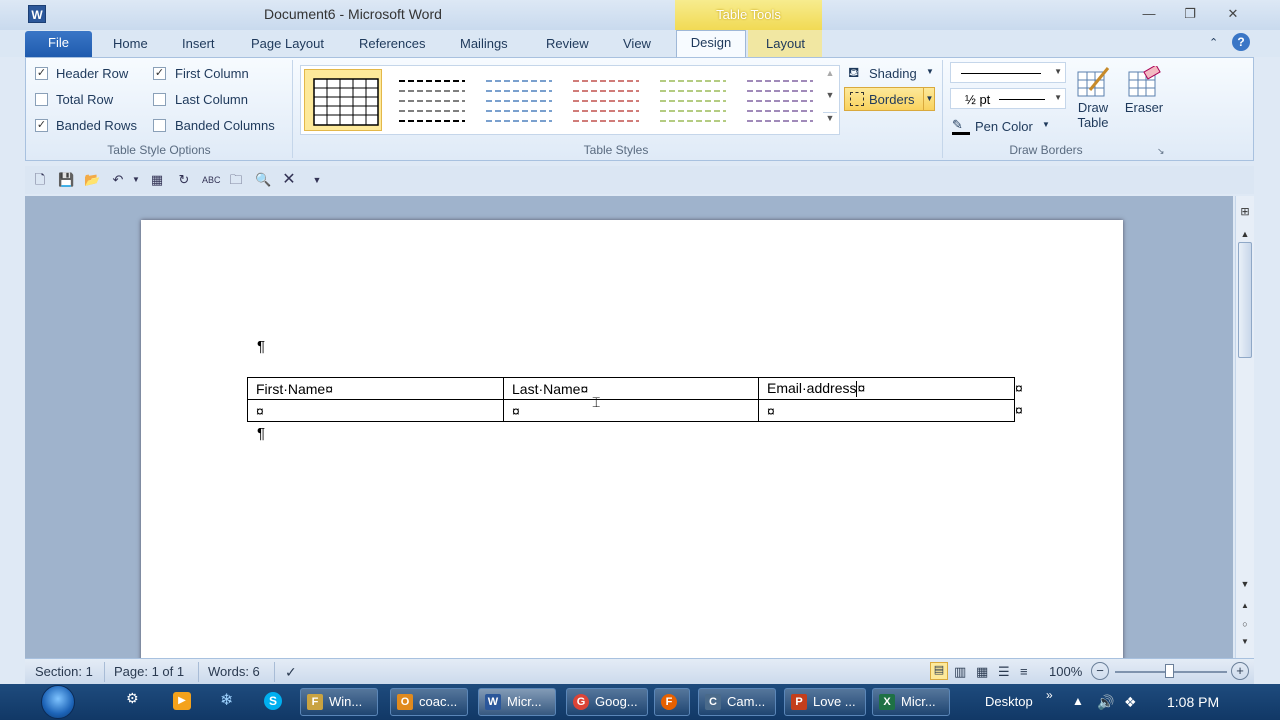 The height and width of the screenshot is (720, 1280). I want to click on line-weight-select: ½ pt ▼, so click(1008, 98).